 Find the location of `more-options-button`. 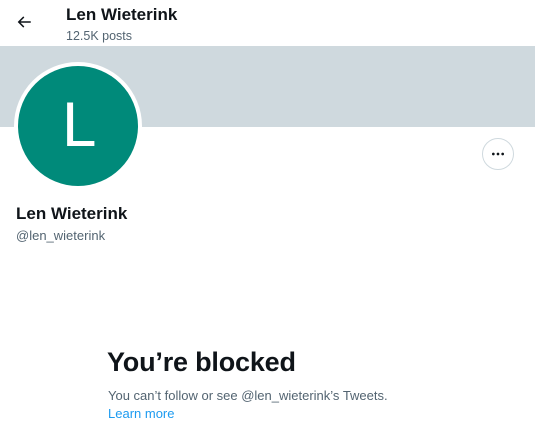

more-options-button is located at coordinates (498, 154).